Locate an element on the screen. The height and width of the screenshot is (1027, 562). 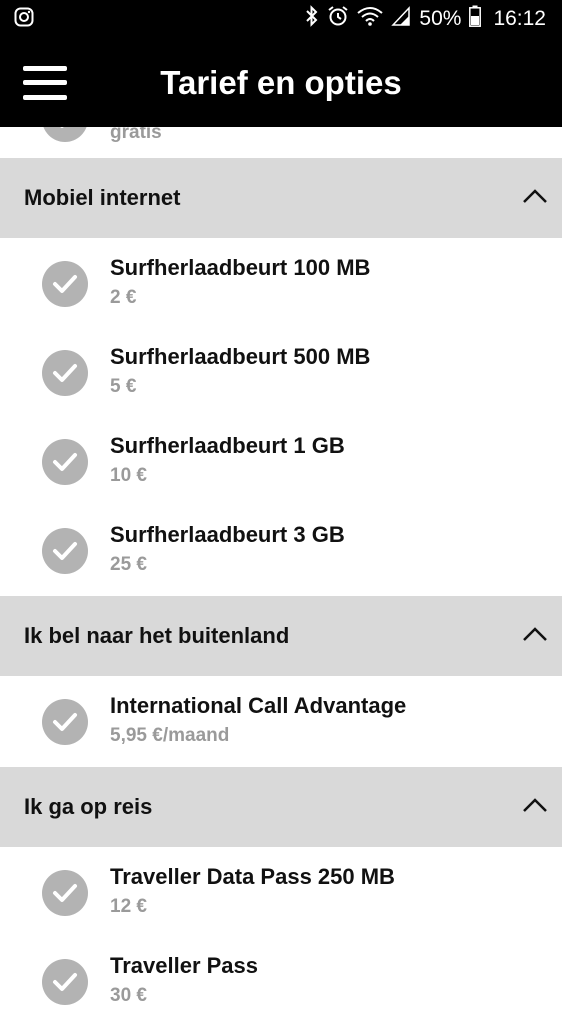
item-name: Traveller Pass is located at coordinates (184, 965).